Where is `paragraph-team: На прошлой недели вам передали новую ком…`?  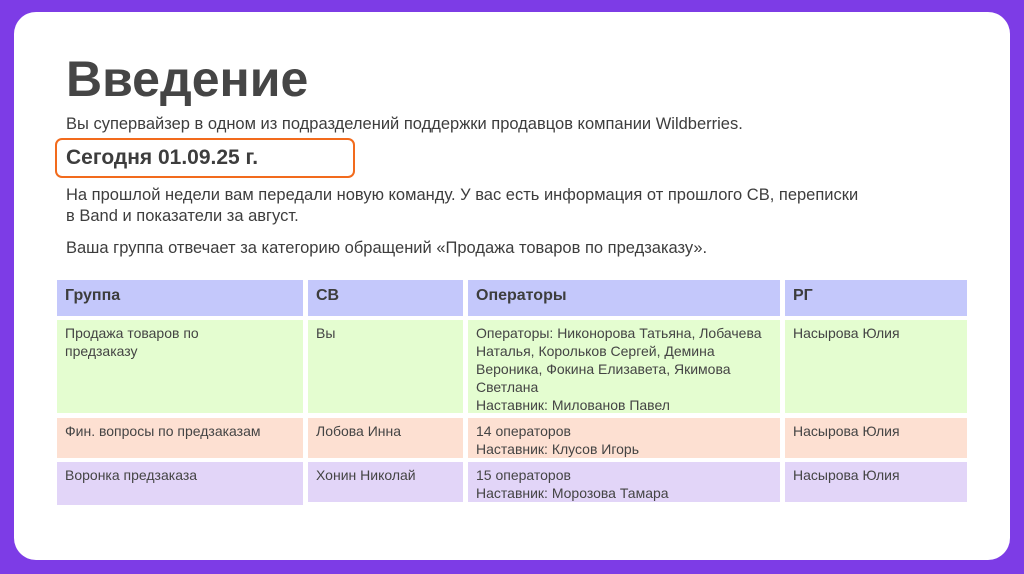 paragraph-team: На прошлой недели вам передали новую ком… is located at coordinates (462, 205).